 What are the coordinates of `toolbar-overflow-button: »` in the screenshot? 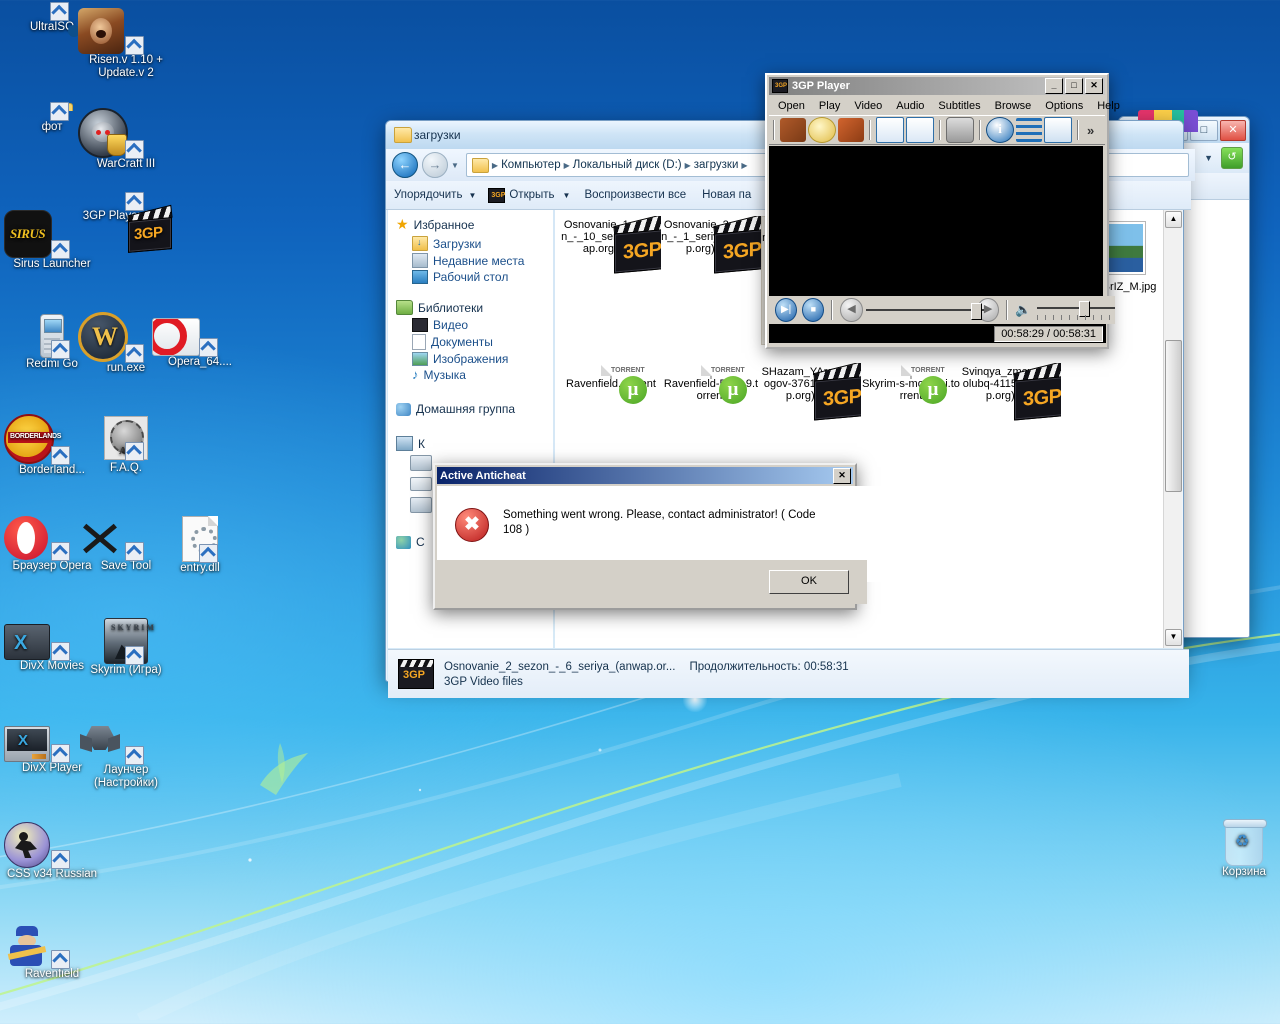 It's located at (1090, 130).